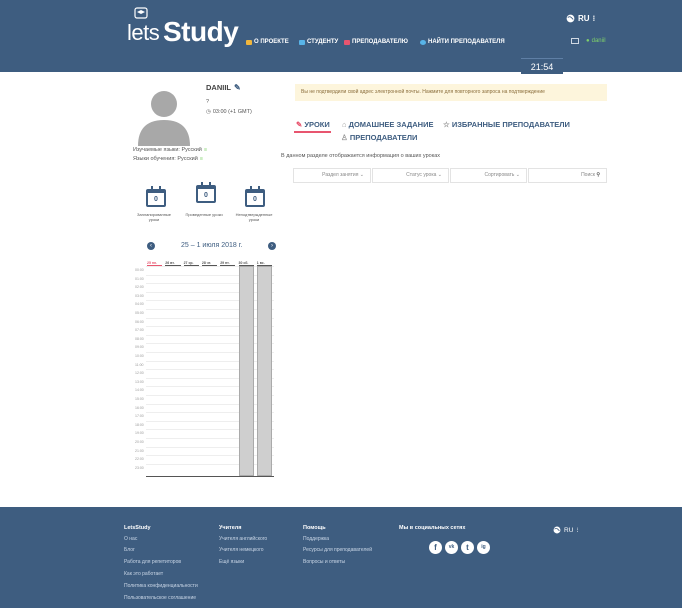 Image resolution: width=682 pixels, height=608 pixels. I want to click on footer-link: Вопросы и ответы, so click(324, 562).